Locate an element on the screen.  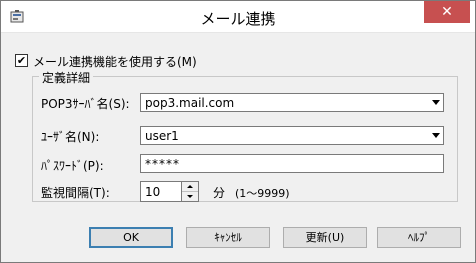
update-button: 更新(U) is located at coordinates (325, 237).